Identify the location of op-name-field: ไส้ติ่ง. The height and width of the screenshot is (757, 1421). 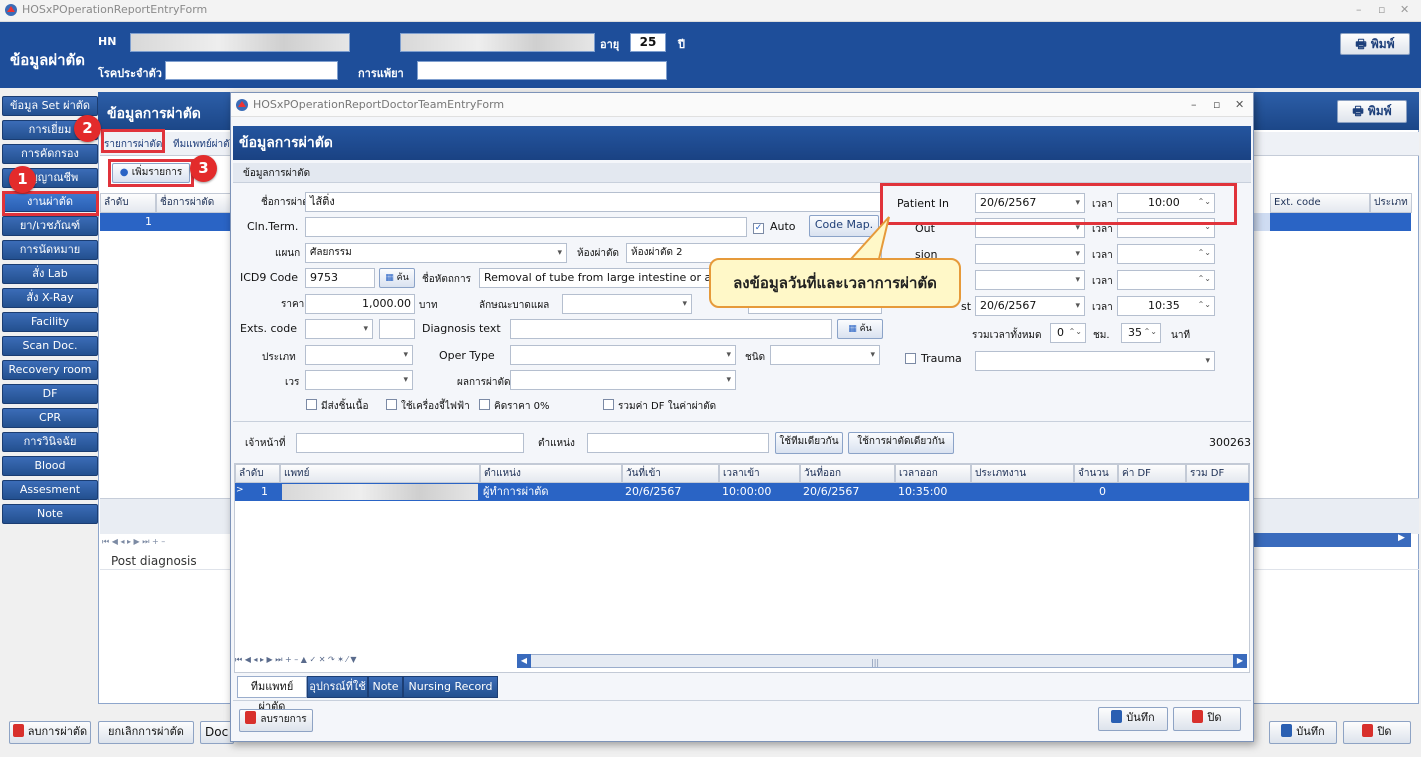
(593, 202).